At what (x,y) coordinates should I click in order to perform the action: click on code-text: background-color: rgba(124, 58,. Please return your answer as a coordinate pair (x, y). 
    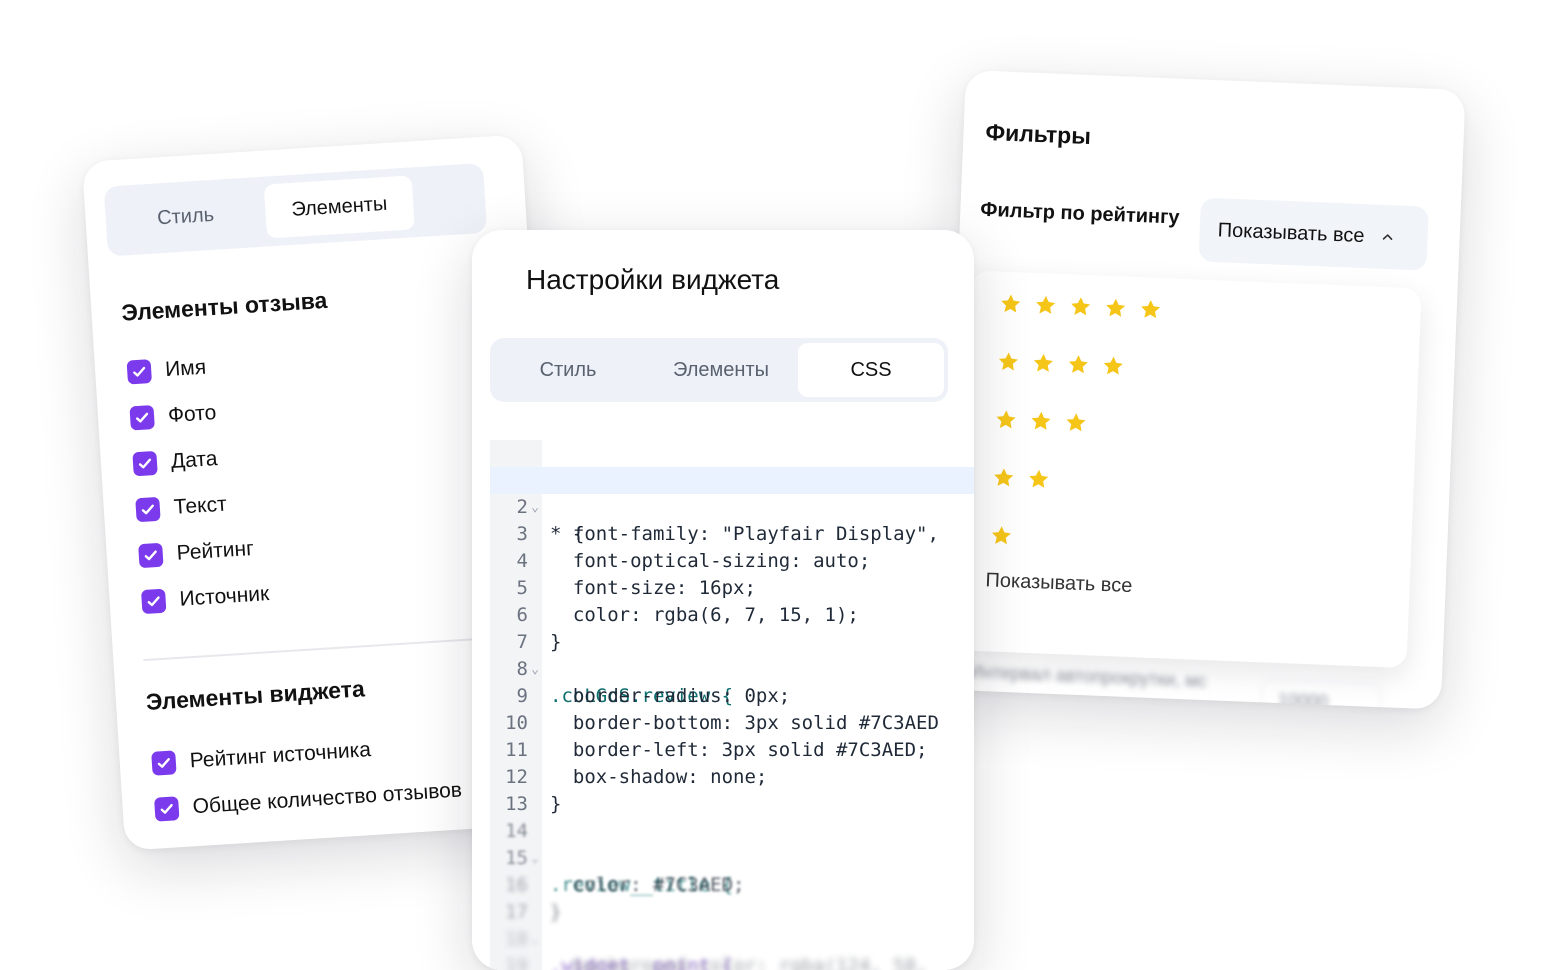
    Looking at the image, I should click on (739, 962).